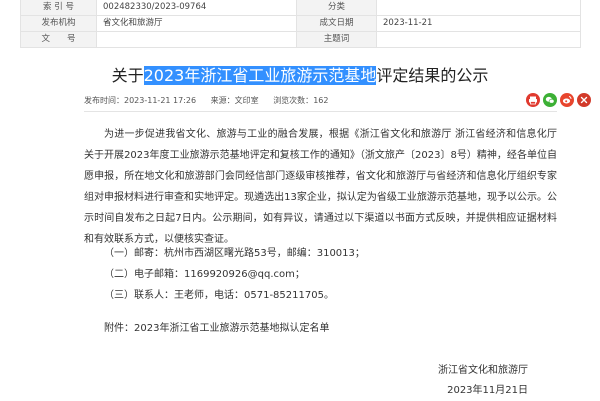  I want to click on source-value: 文印室, so click(246, 100).